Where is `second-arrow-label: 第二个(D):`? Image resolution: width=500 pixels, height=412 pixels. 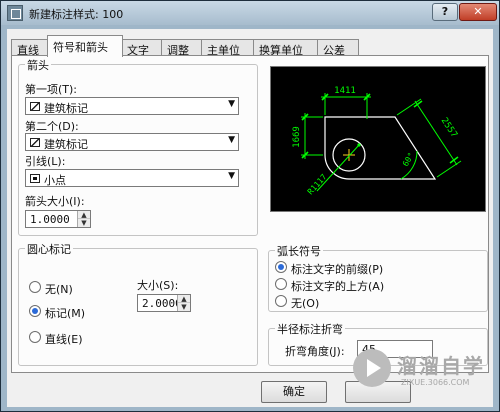 second-arrow-label: 第二个(D): is located at coordinates (52, 126).